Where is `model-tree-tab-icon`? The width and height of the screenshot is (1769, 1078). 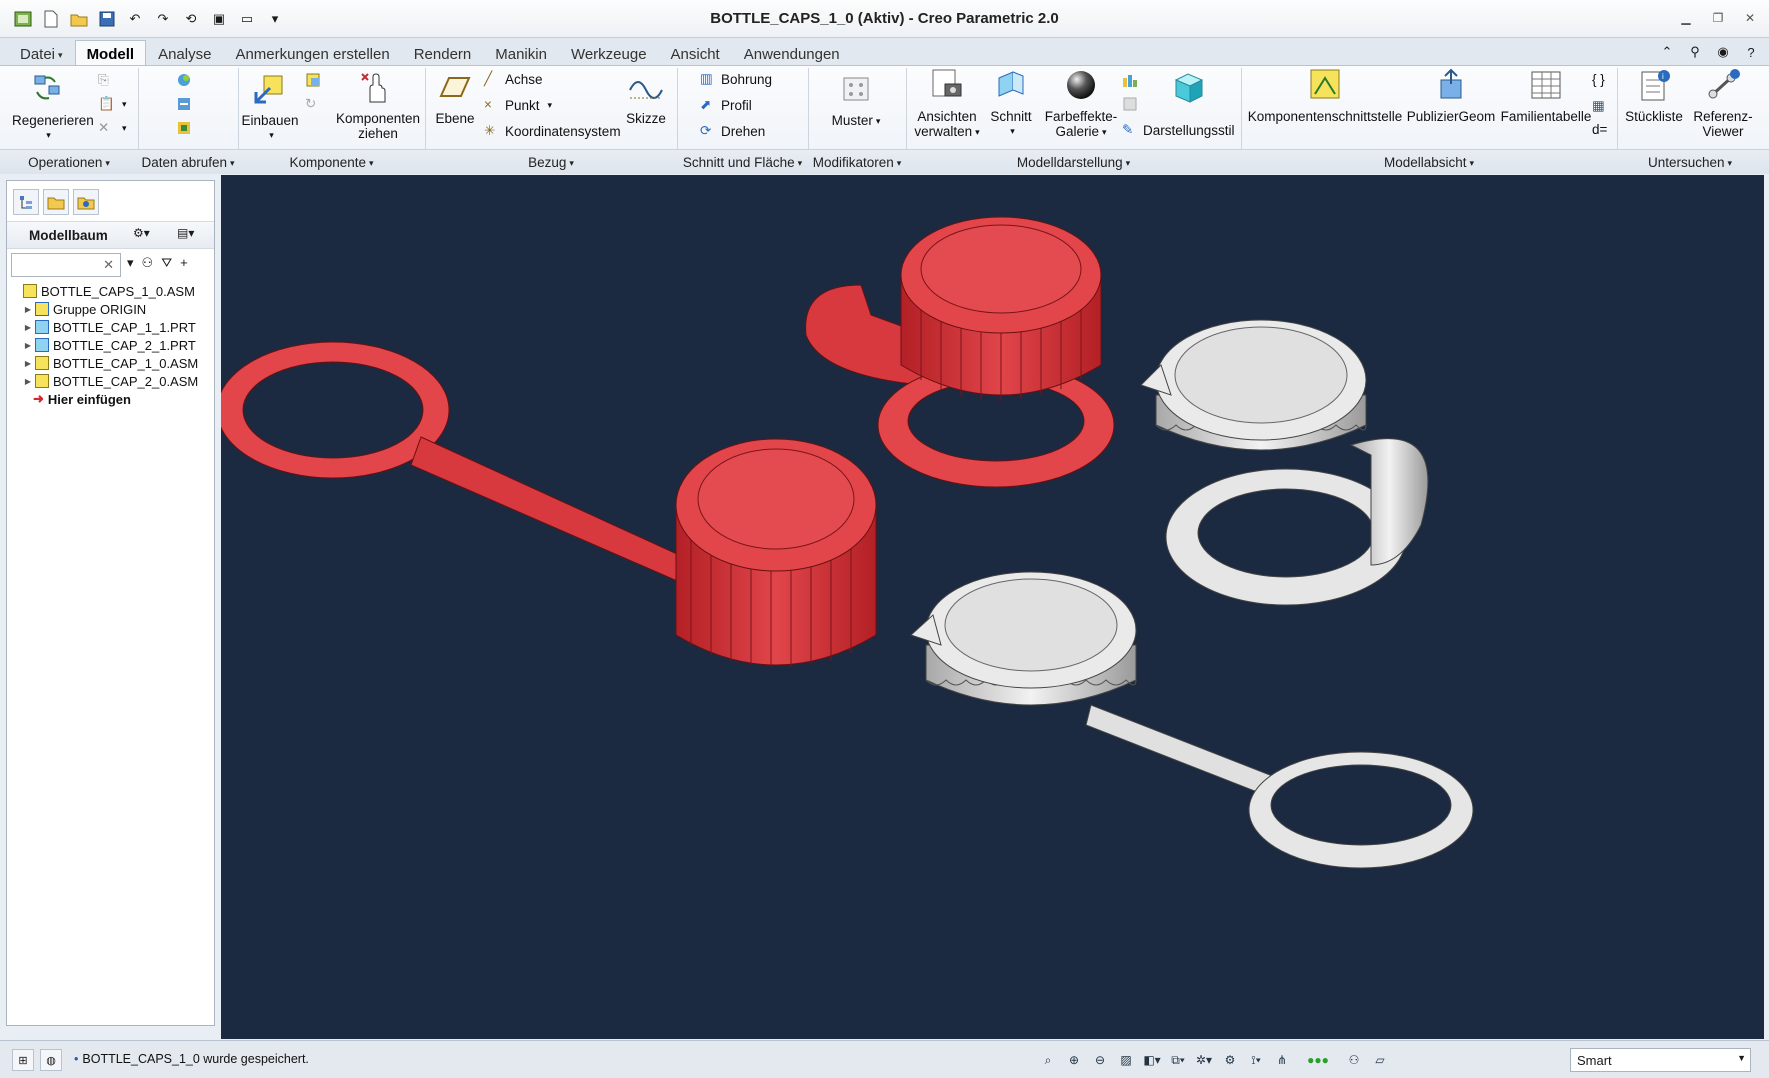 model-tree-tab-icon is located at coordinates (26, 202).